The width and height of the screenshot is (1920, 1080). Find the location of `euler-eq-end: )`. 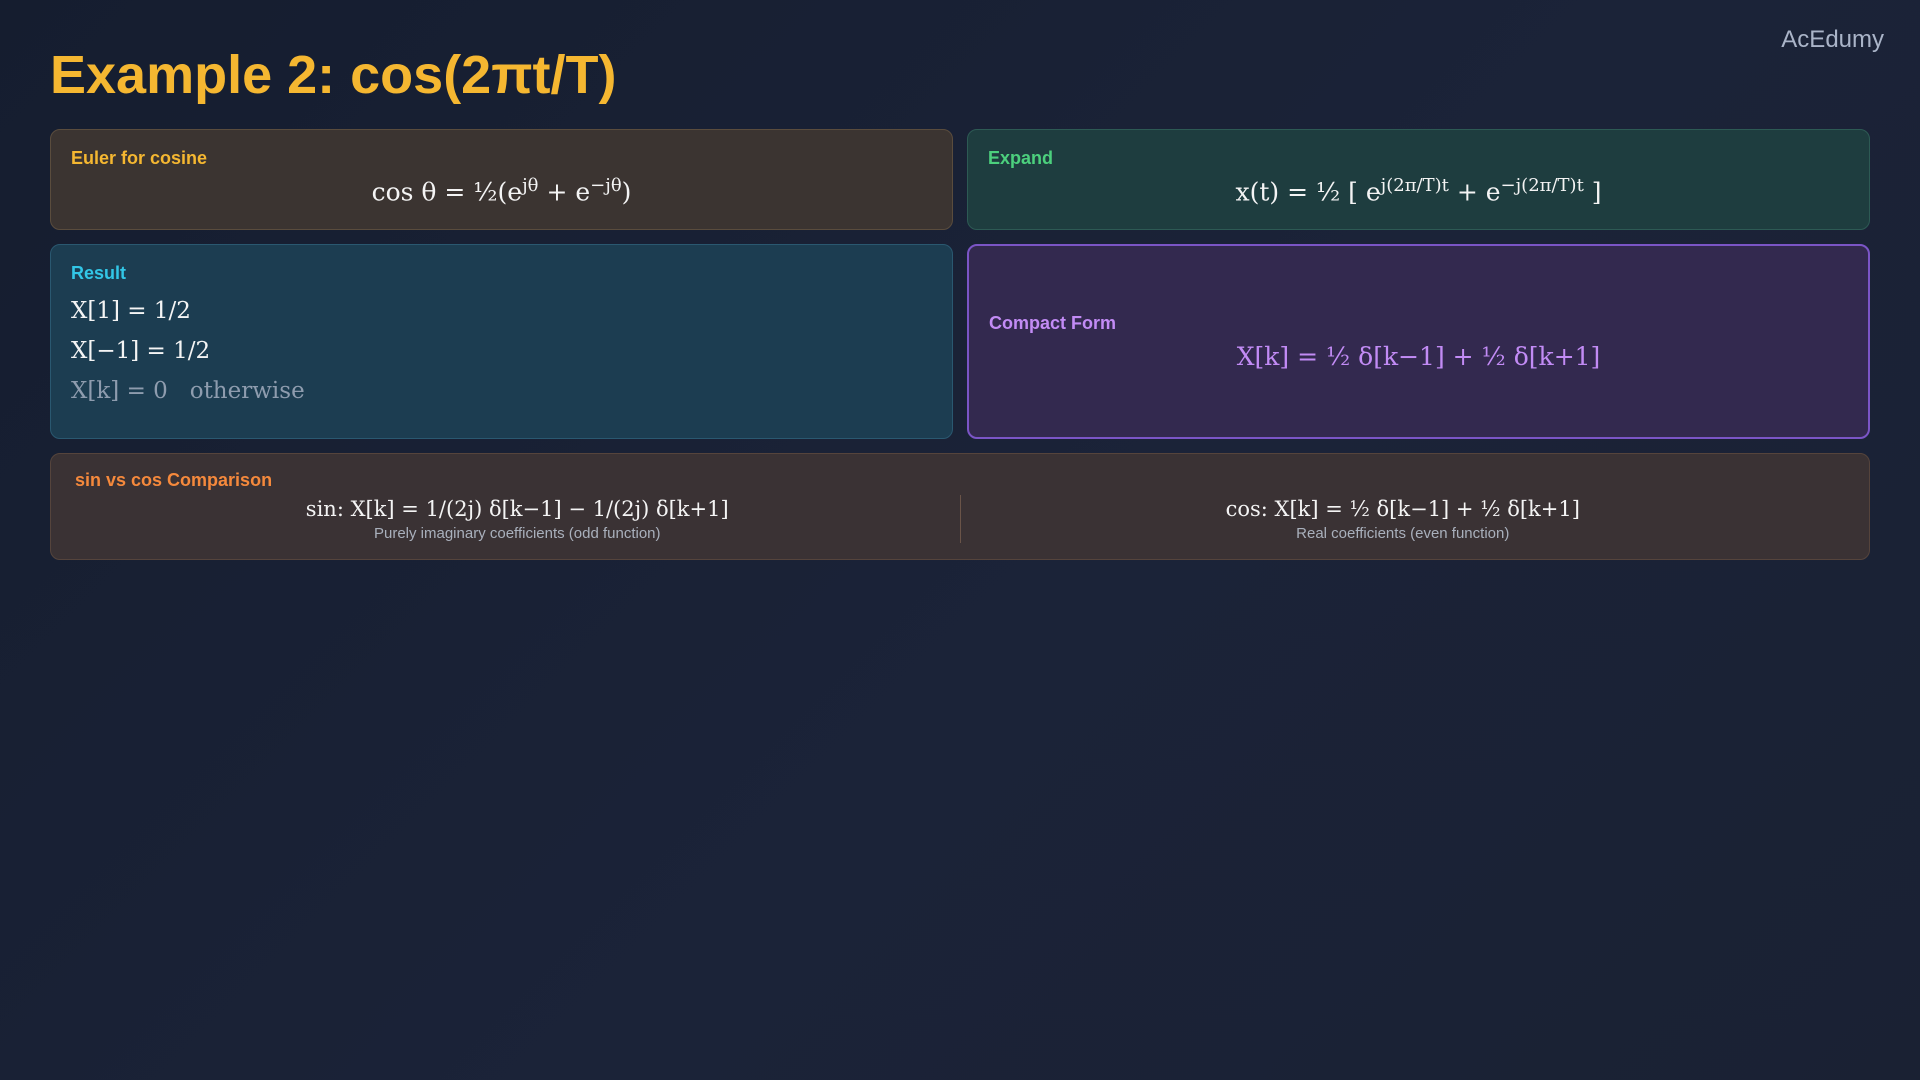

euler-eq-end: ) is located at coordinates (626, 192).